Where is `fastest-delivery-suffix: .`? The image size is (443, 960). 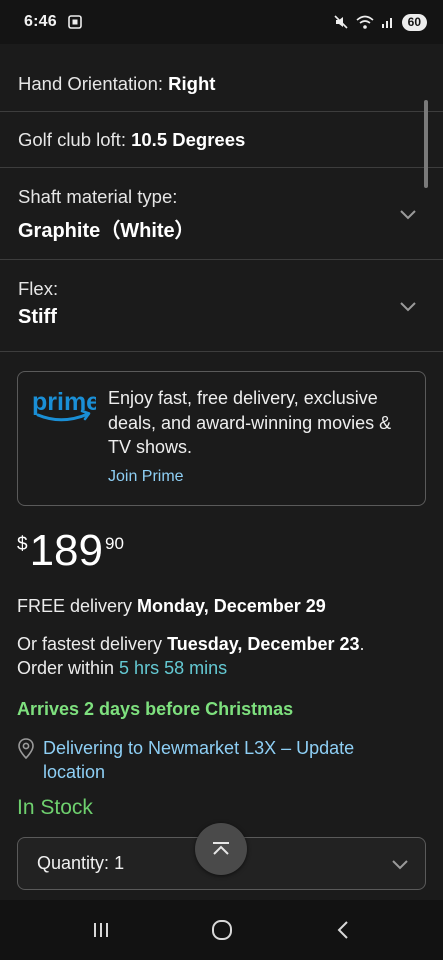 fastest-delivery-suffix: . is located at coordinates (362, 644).